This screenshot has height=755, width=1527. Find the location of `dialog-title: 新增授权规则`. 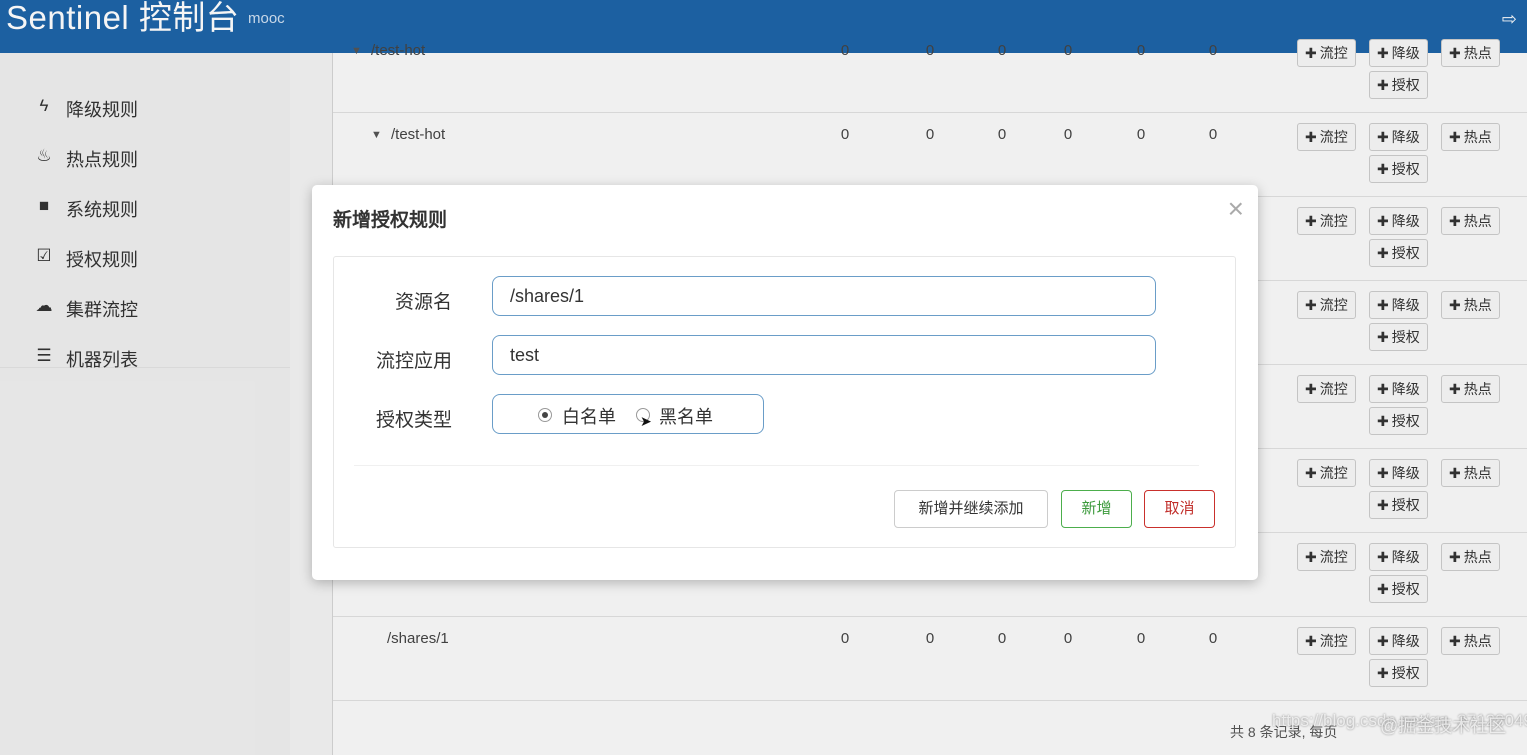

dialog-title: 新增授权规则 is located at coordinates (390, 220).